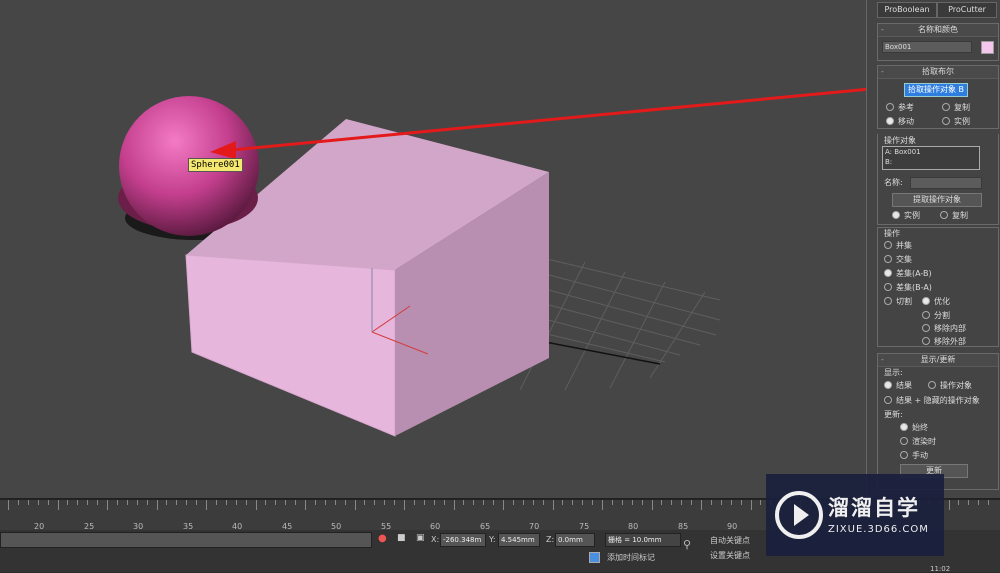  Describe the element at coordinates (799, 515) in the screenshot. I see `watermark-logo-icon` at that location.